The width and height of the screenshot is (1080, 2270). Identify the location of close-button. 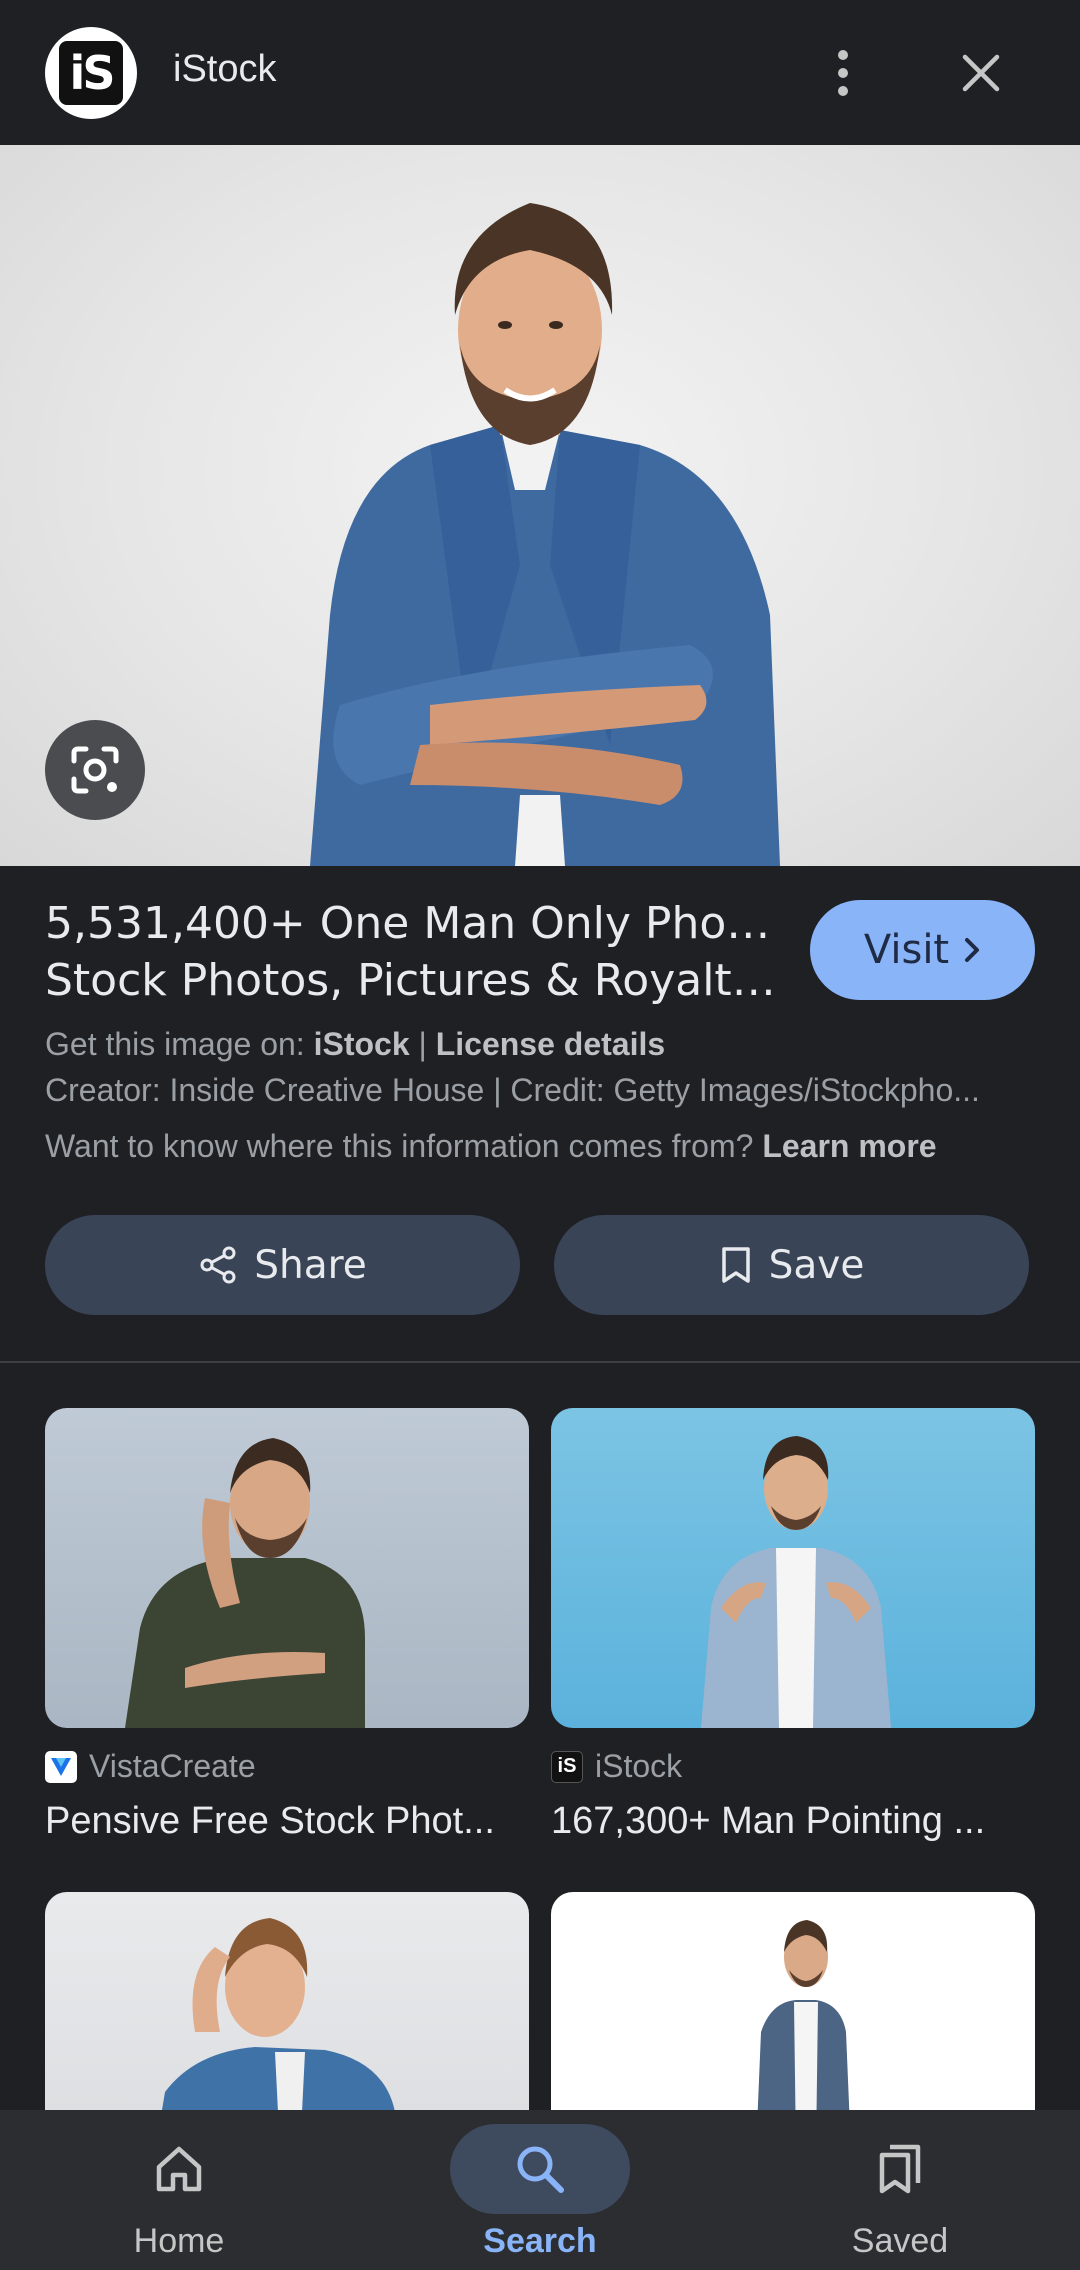
(981, 73).